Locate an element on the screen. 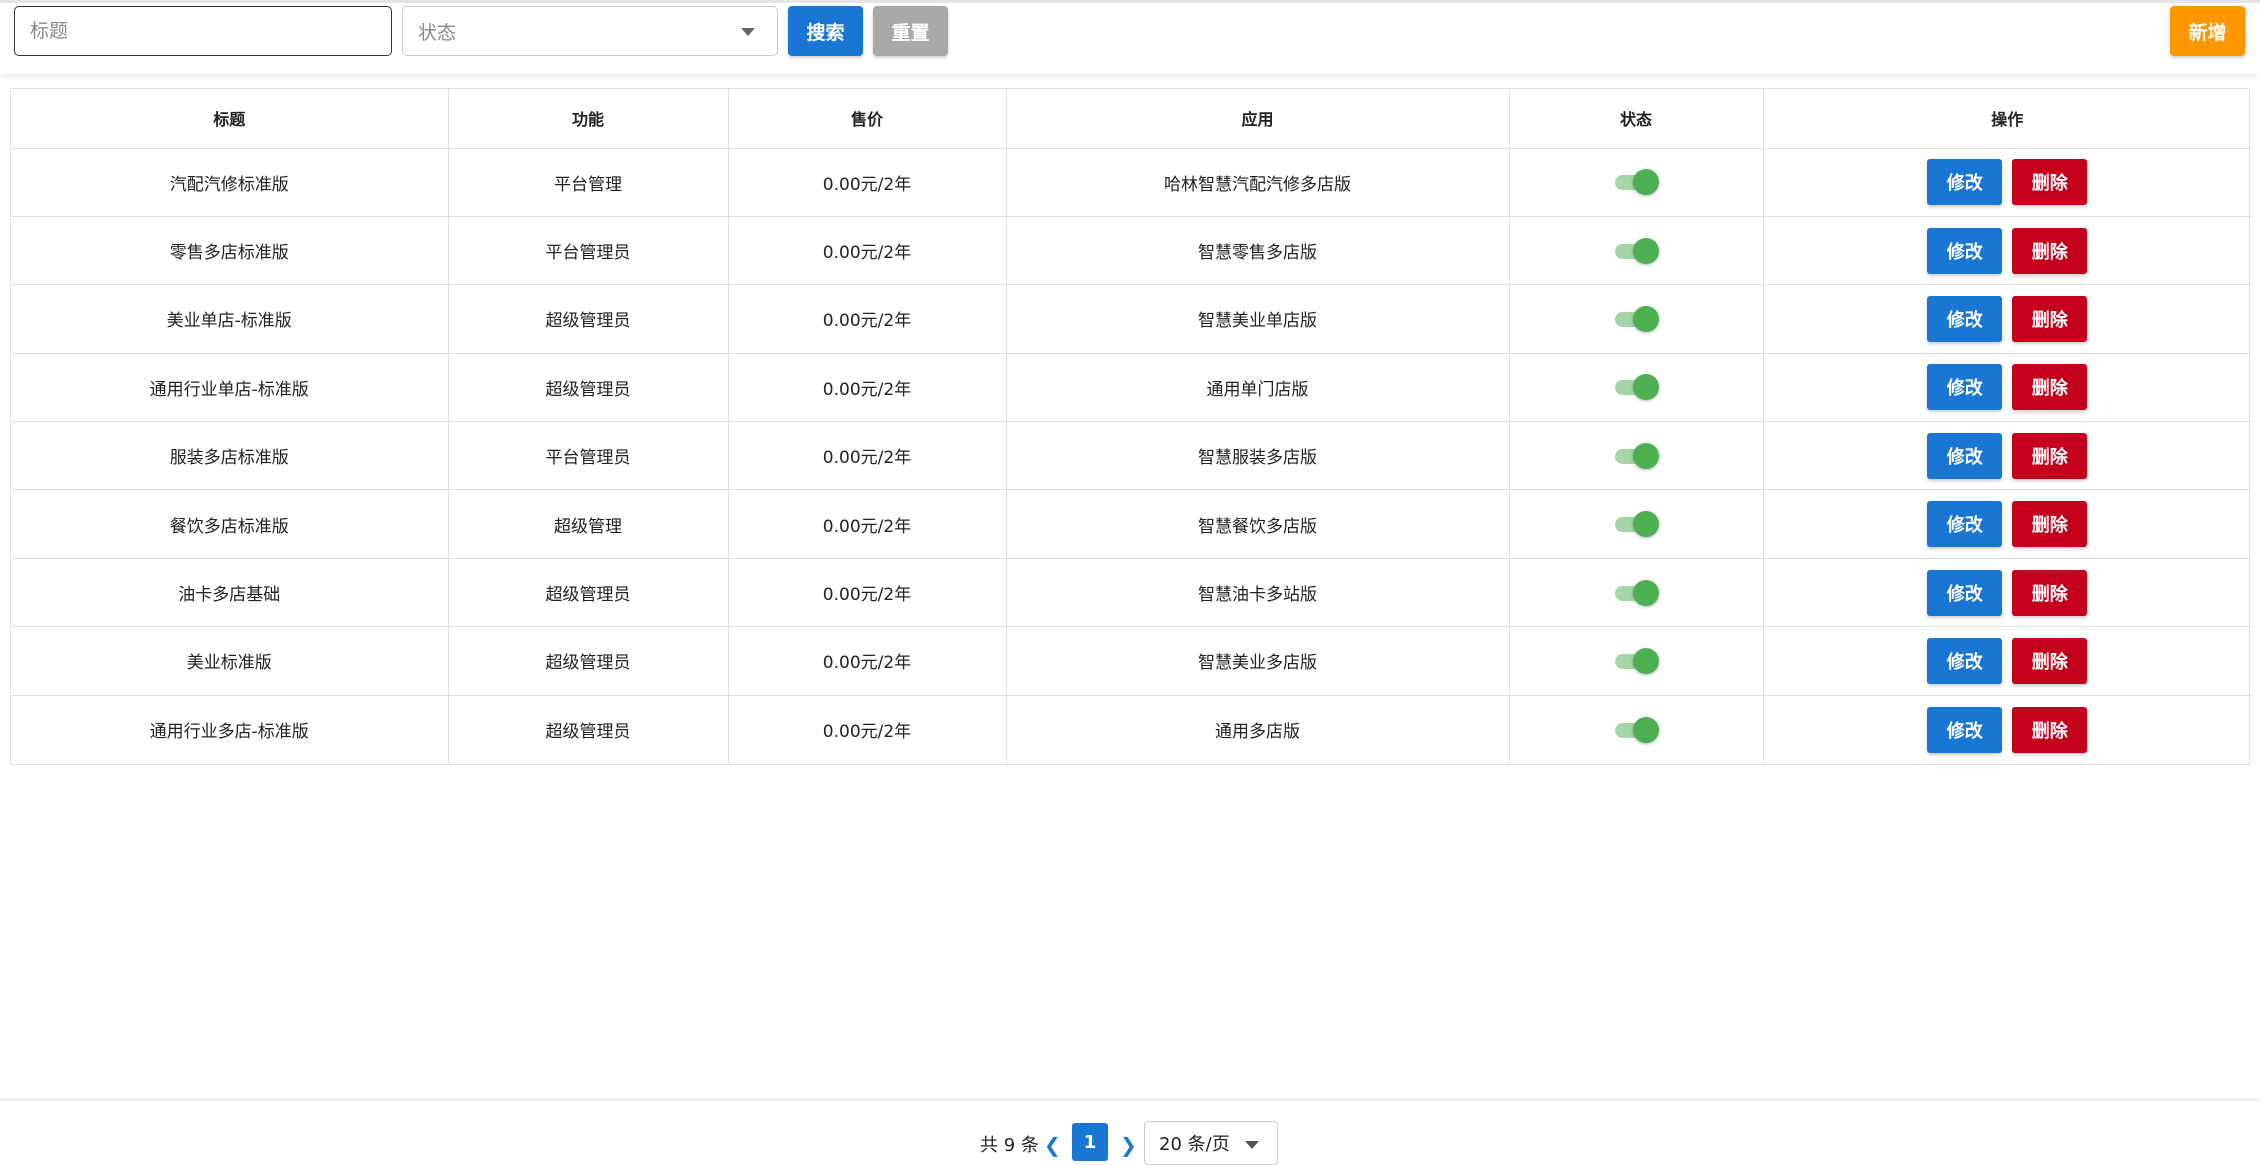  status-select: 状态 is located at coordinates (590, 31).